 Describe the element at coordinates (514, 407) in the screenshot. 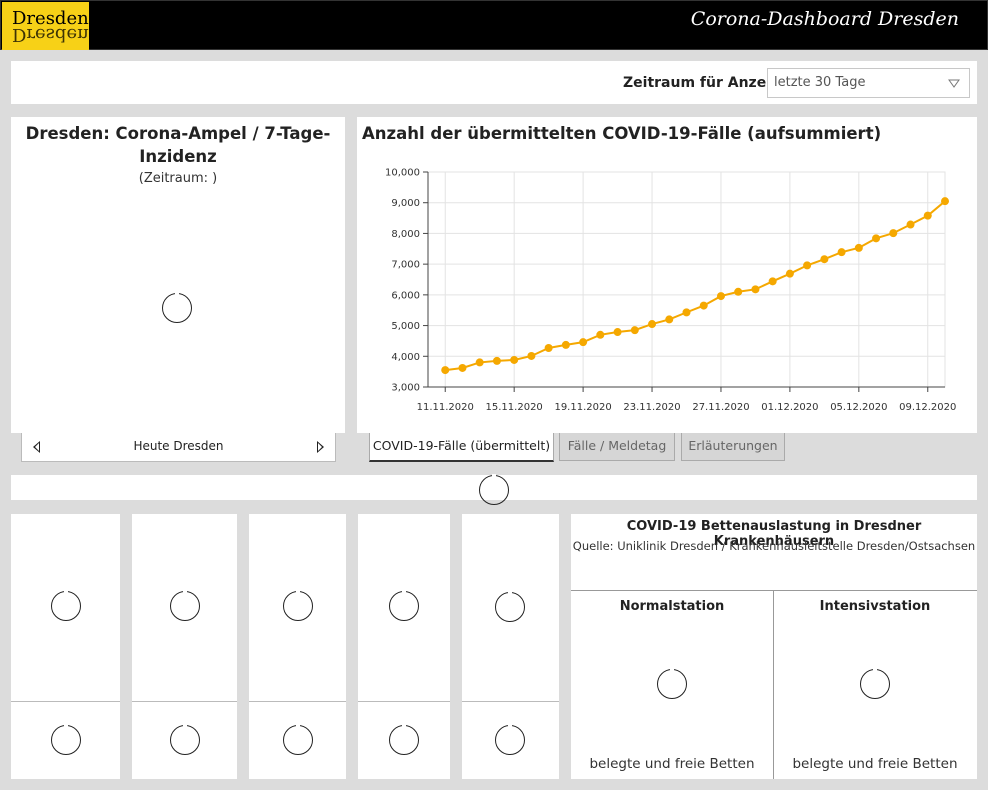

I see `x-tick-label: 15.11.2020` at that location.